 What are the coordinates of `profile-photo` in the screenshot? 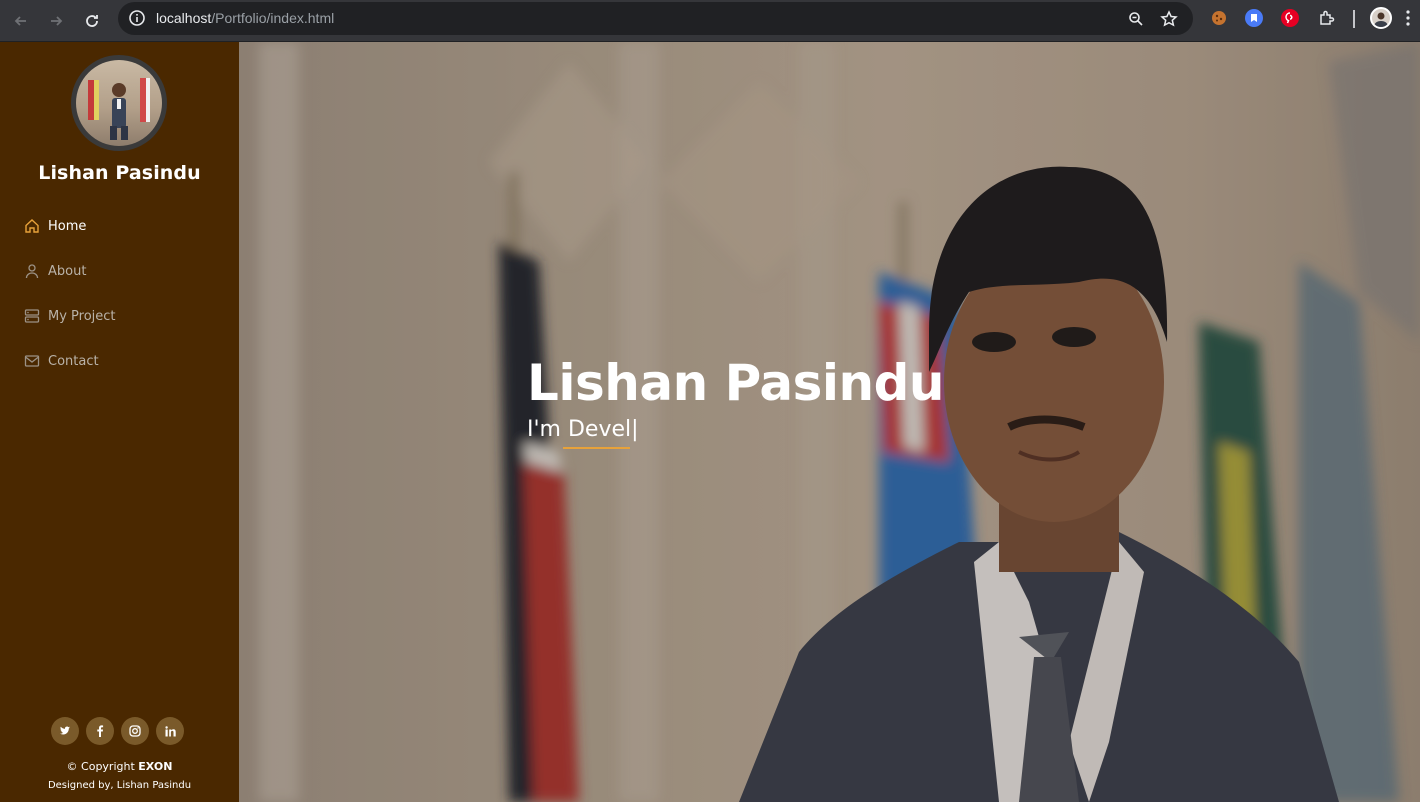 It's located at (119, 103).